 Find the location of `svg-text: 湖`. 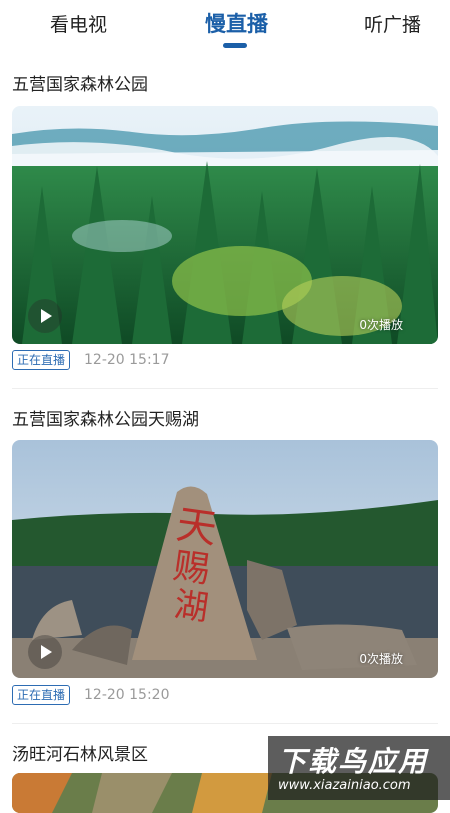

svg-text: 湖 is located at coordinates (191, 607).